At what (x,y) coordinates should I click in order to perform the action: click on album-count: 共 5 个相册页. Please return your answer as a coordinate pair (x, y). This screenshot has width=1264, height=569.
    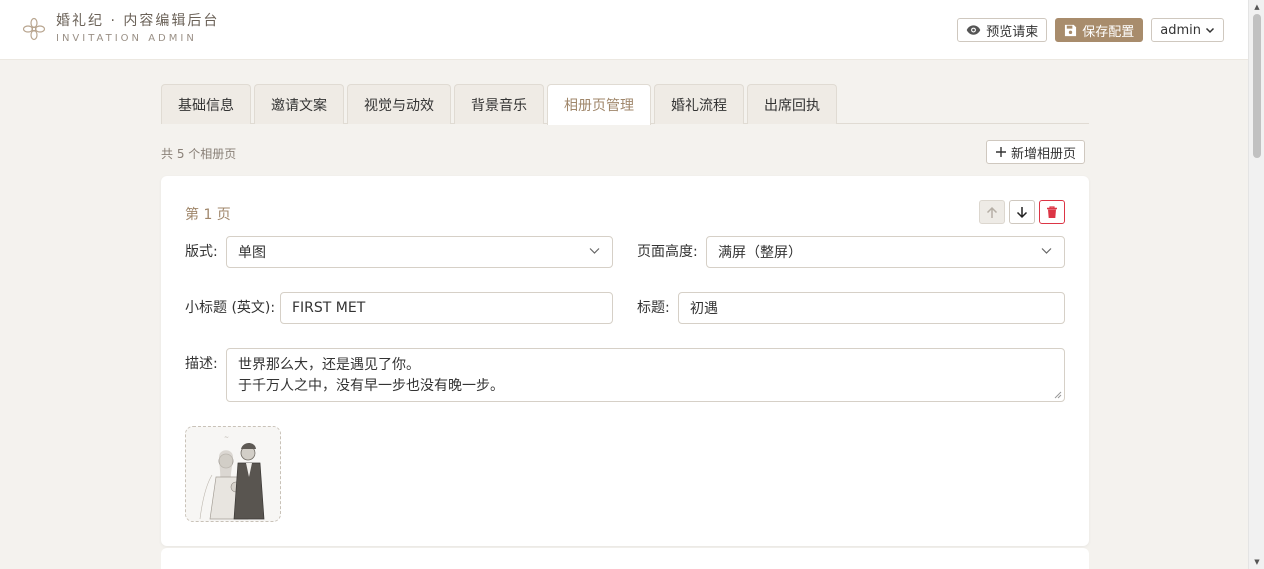
    Looking at the image, I should click on (199, 154).